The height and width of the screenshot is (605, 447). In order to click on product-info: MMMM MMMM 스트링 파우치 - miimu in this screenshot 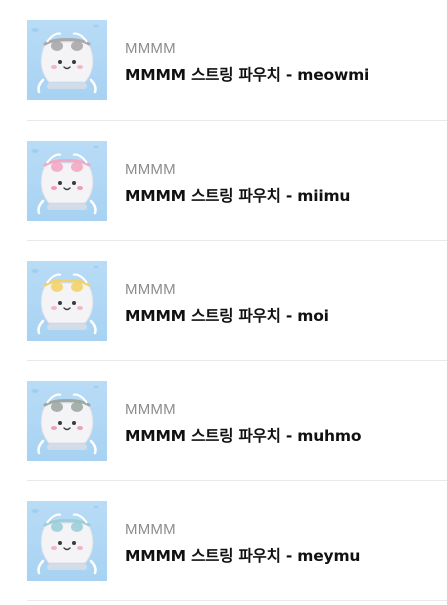, I will do `click(285, 183)`.